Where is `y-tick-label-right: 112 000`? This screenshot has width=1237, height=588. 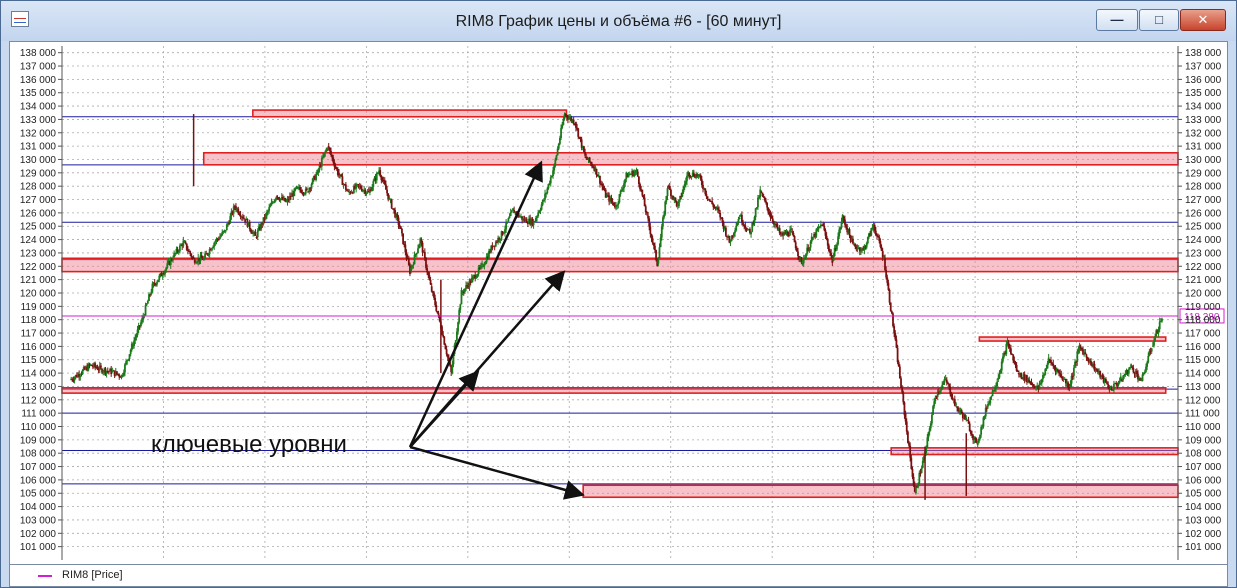
y-tick-label-right: 112 000 is located at coordinates (1203, 400).